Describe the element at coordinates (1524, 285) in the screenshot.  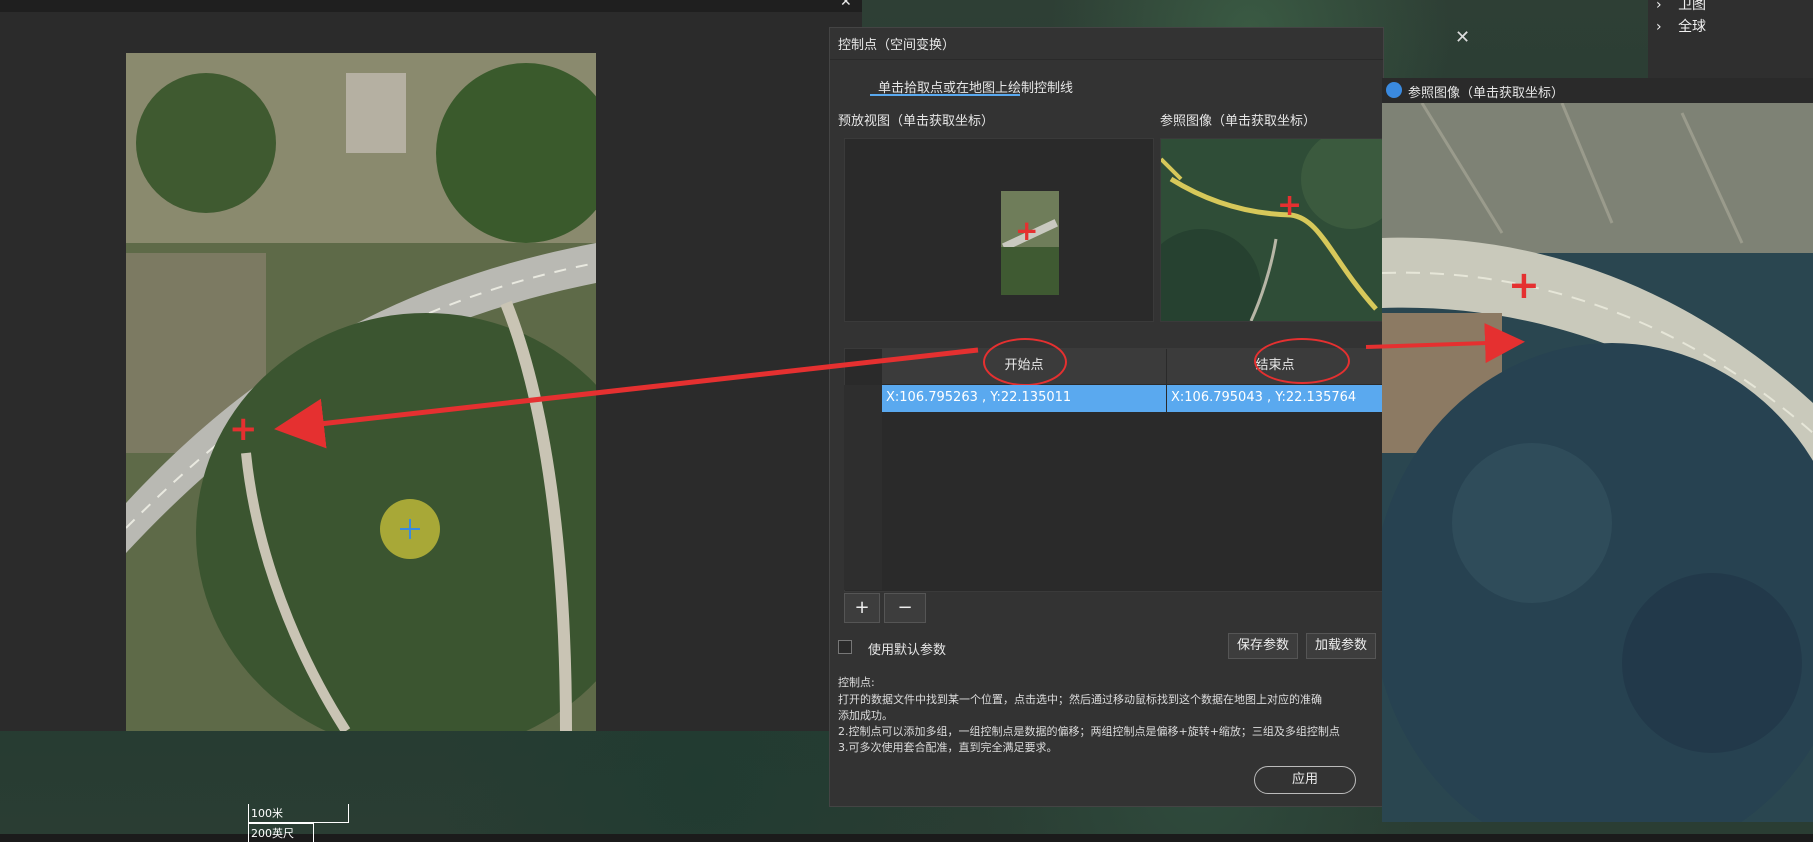
I see `end-point-marker-icon: +` at that location.